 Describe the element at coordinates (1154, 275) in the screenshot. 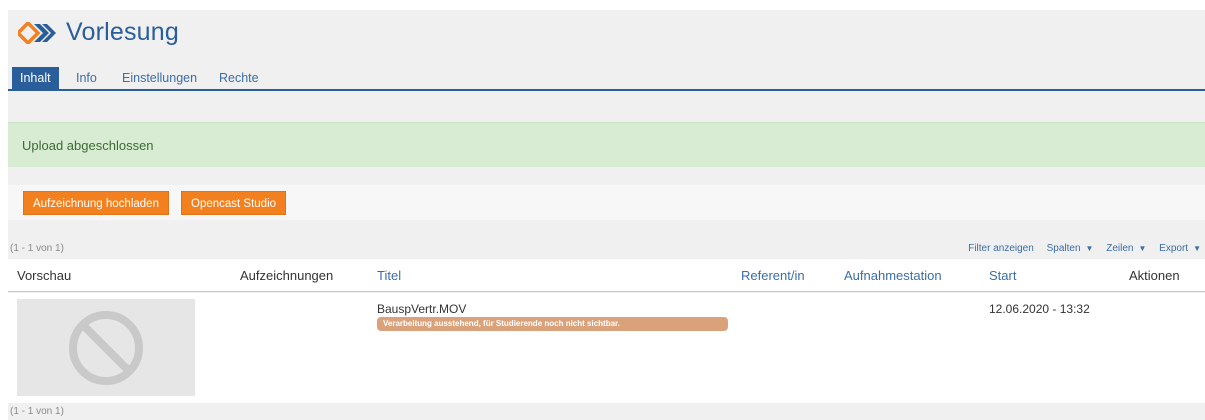

I see `column-header-aktionen: Aktionen` at that location.